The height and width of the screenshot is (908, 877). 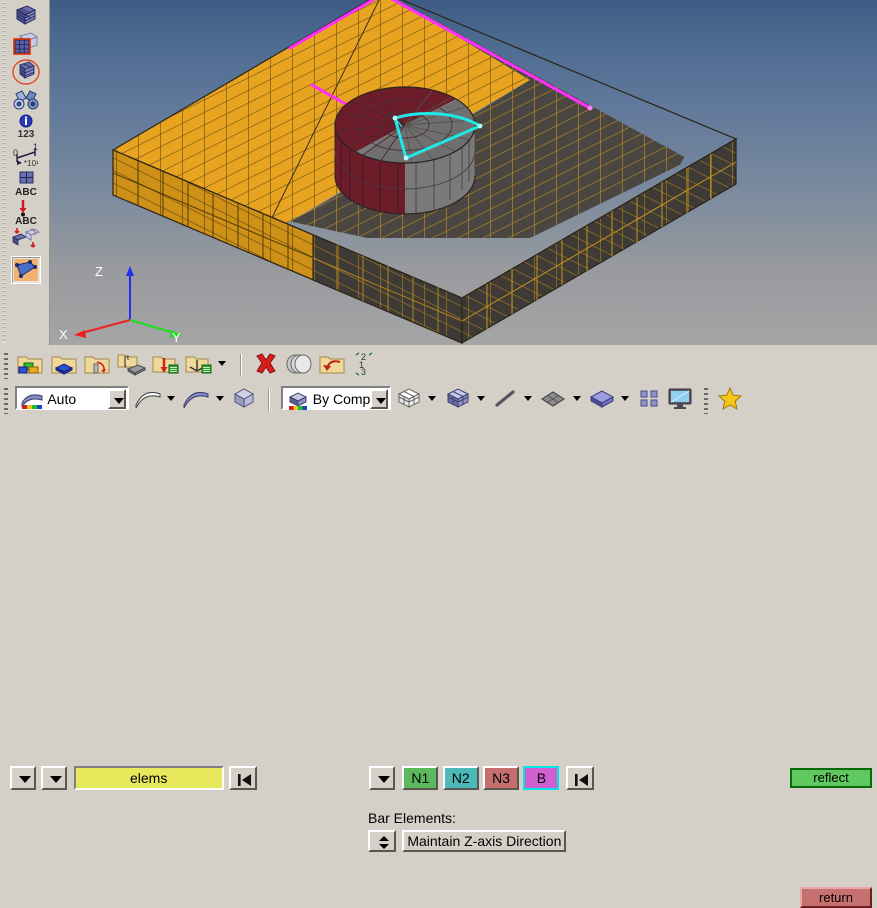 I want to click on renumber-123-icon: 2 1 3, so click(x=364, y=365).